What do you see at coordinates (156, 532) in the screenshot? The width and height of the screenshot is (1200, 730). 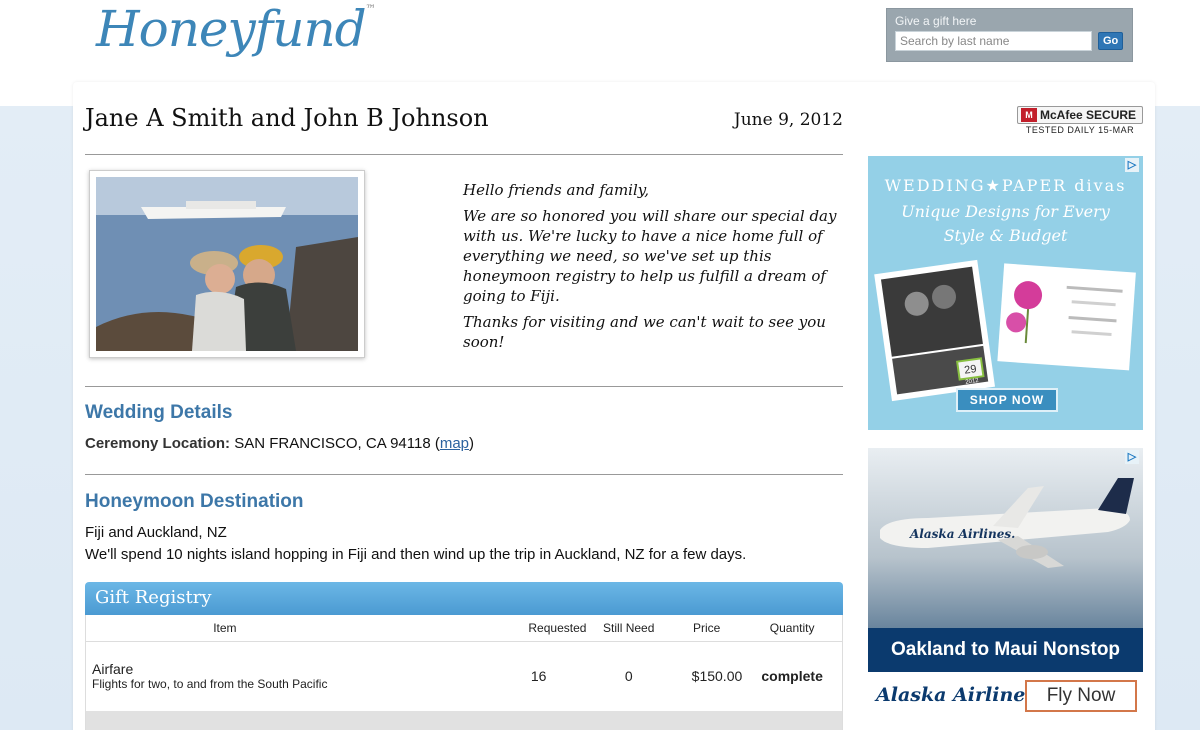 I see `honeymoon-destination: Fiji and Auckland, NZ` at bounding box center [156, 532].